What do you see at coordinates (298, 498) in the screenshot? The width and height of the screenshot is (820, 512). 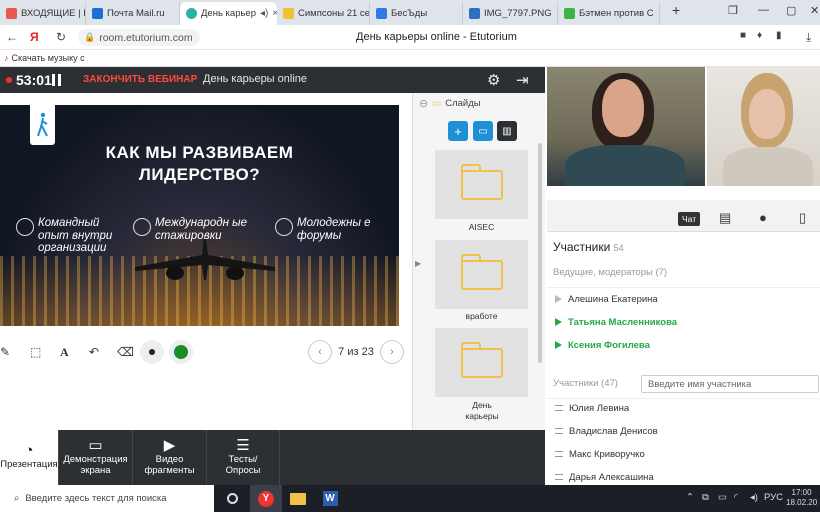 I see `taskbar-explorer` at bounding box center [298, 498].